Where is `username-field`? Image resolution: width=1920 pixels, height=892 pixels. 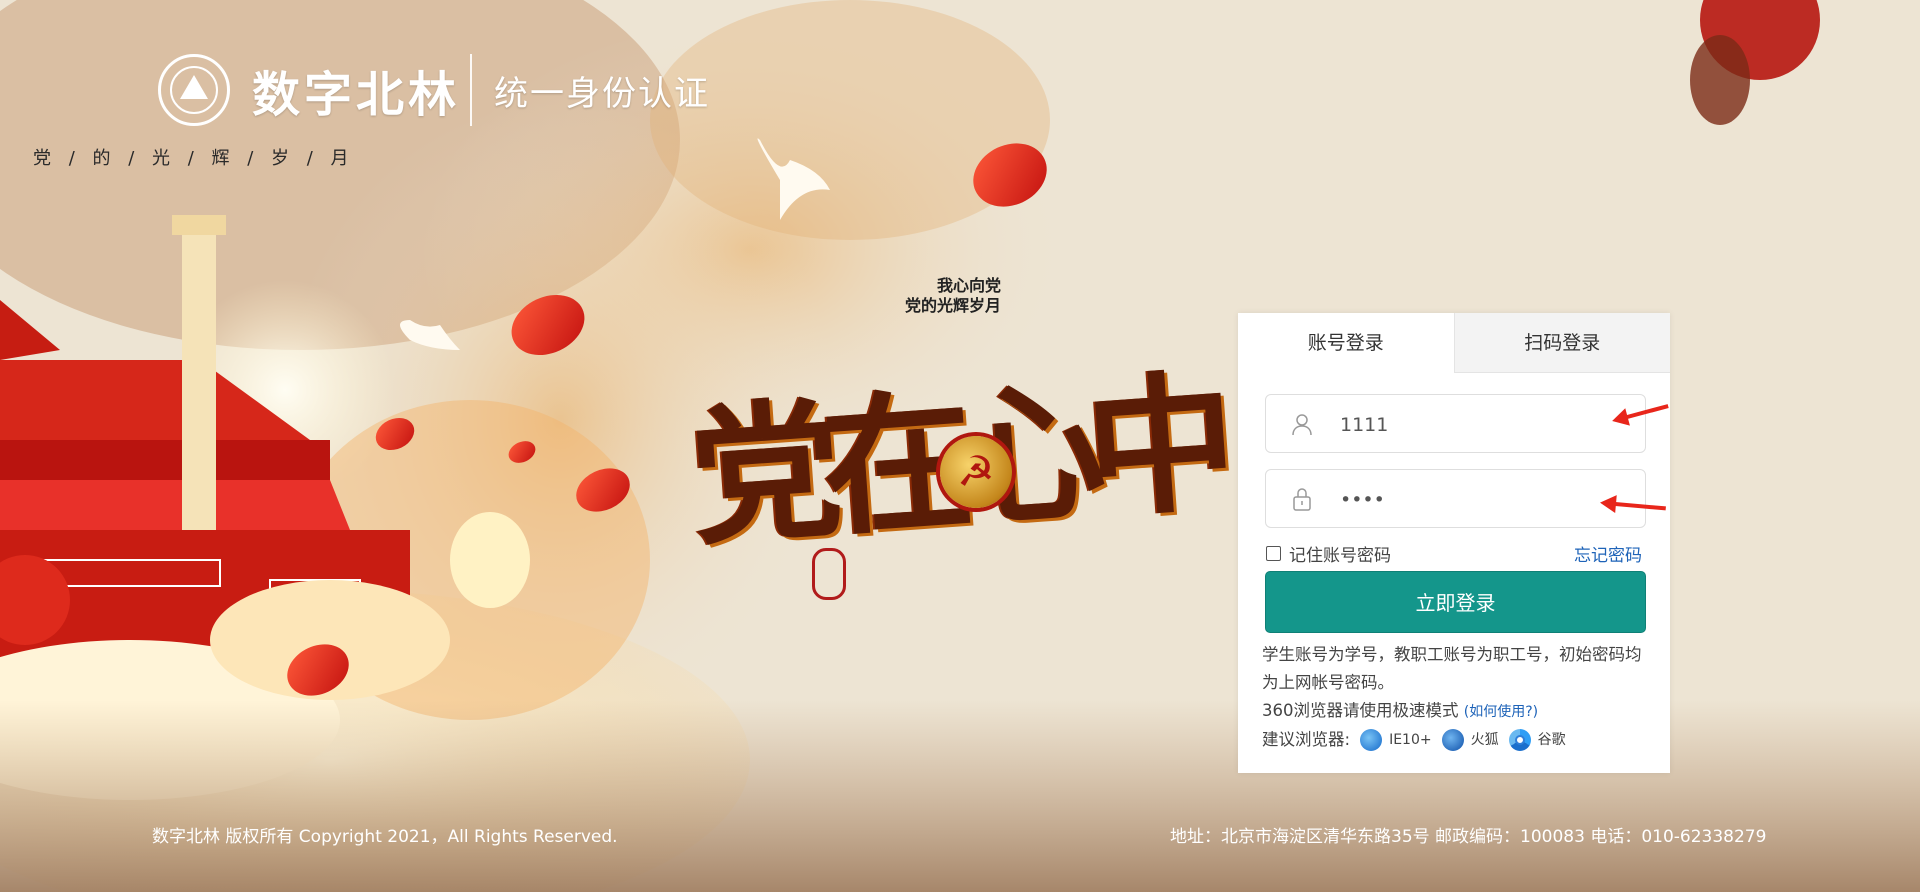
username-field is located at coordinates (1455, 424).